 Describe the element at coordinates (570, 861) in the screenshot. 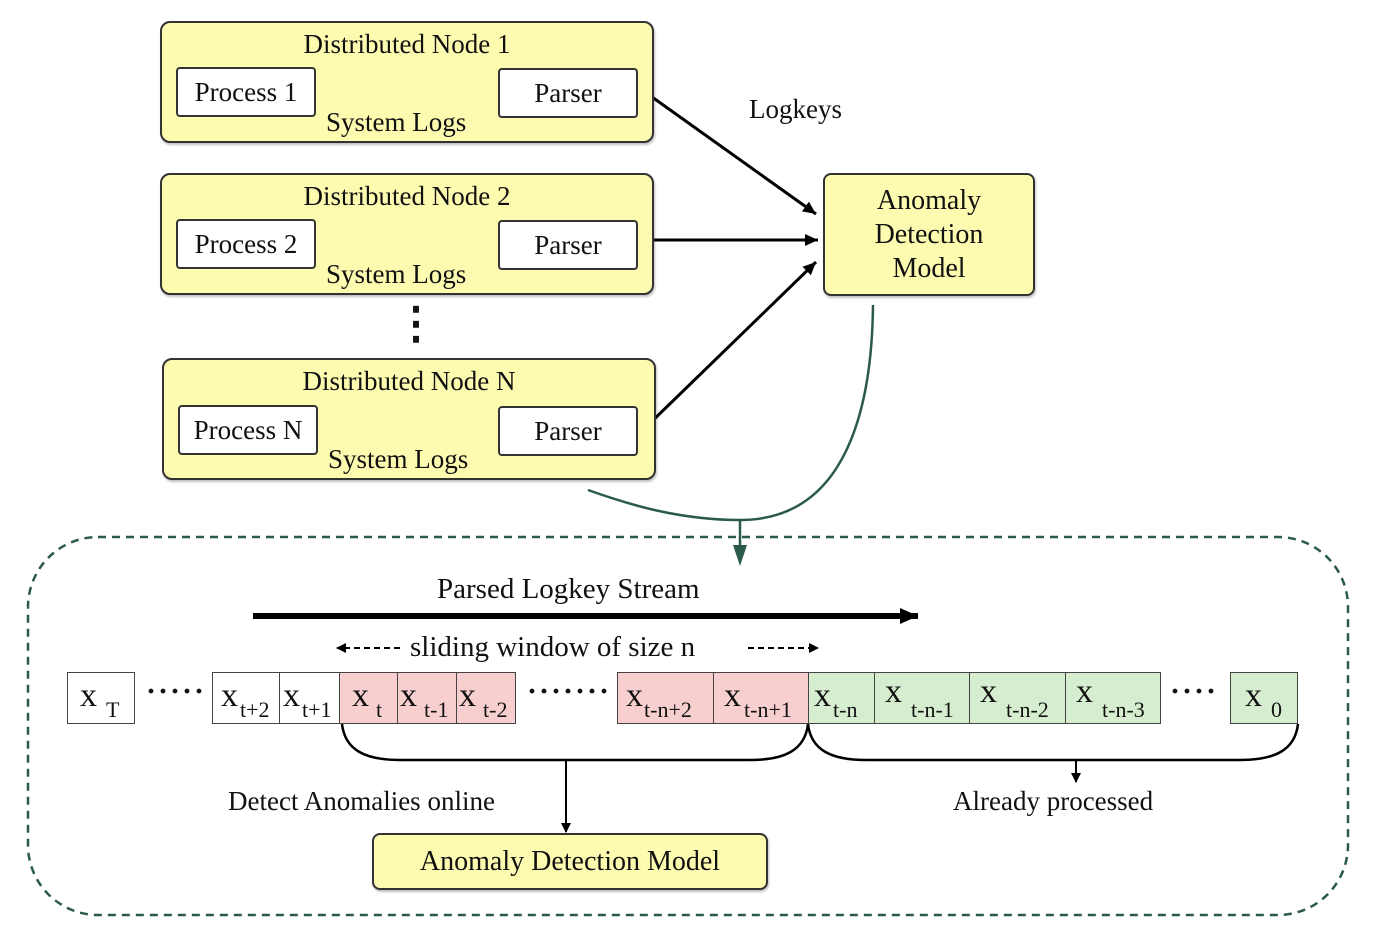

I see `bottom-anomaly-detection-model: Anomaly Detection Model` at that location.